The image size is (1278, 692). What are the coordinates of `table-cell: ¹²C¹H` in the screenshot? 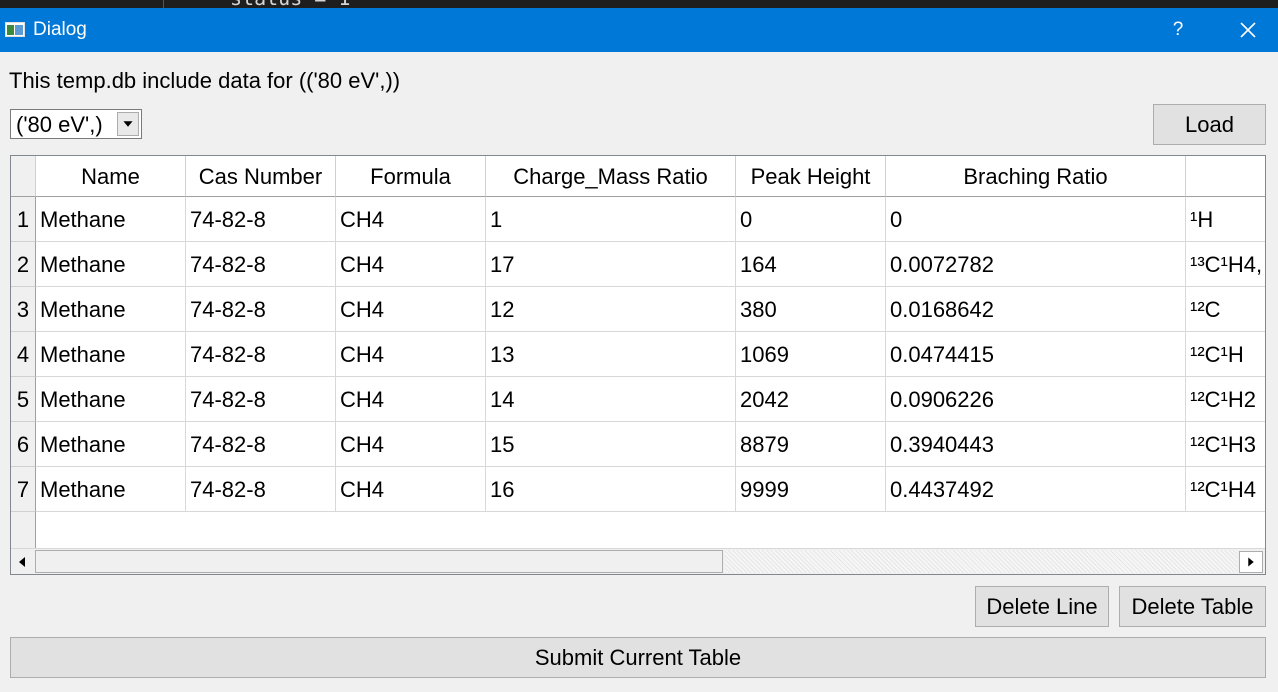 It's located at (1225, 354).